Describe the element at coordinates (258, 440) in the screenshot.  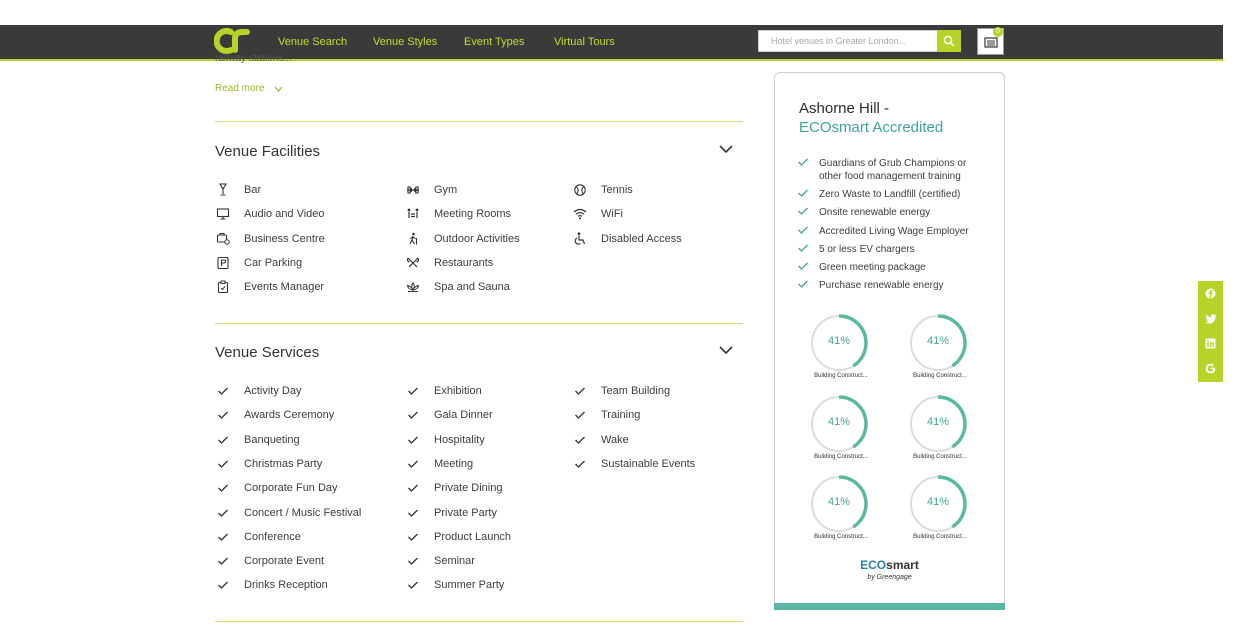
I see `service-banqueting: Banqueting` at that location.